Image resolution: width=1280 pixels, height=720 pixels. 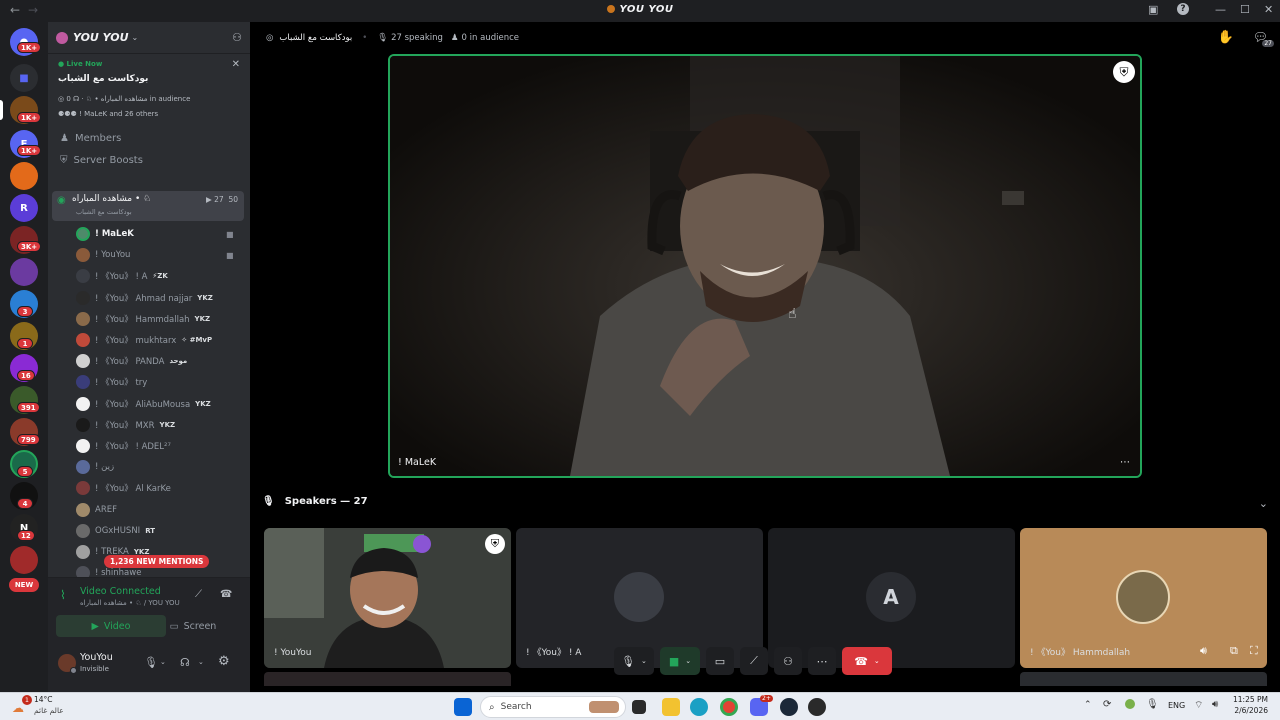 I want to click on language-indicator: ENG, so click(x=1176, y=705).